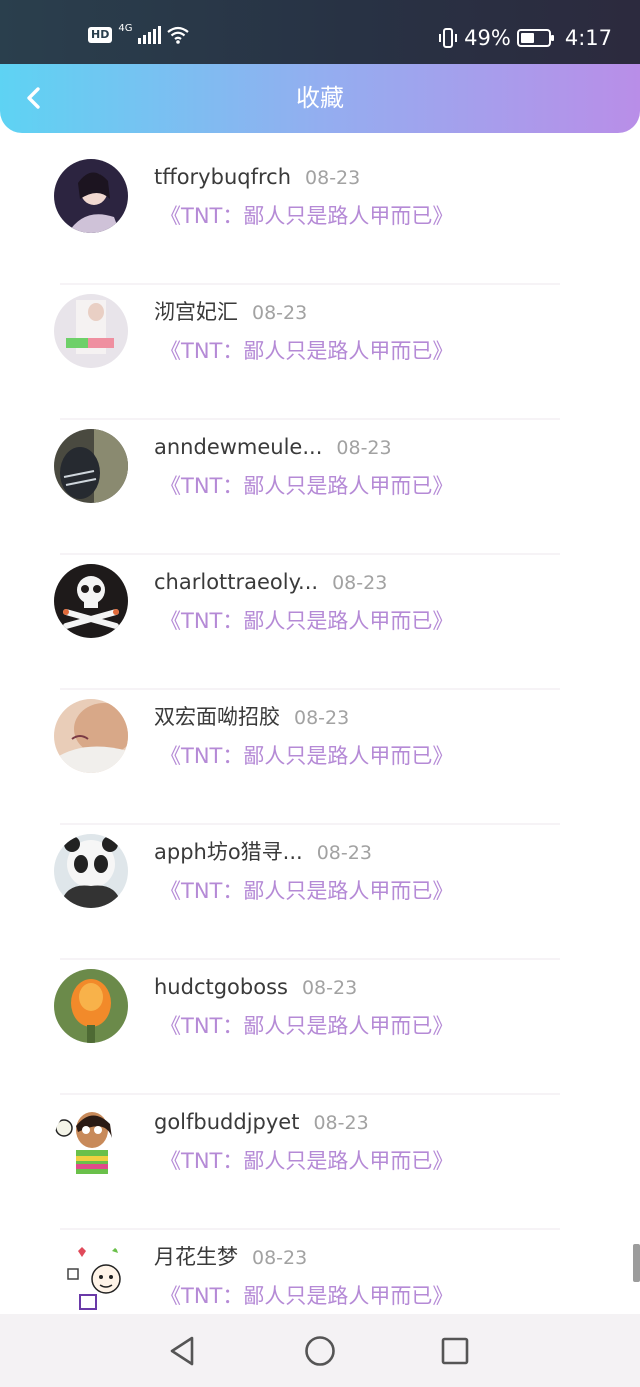 The image size is (640, 1387). What do you see at coordinates (257, 177) in the screenshot?
I see `user-name: tfforybuqfrch 08-23` at bounding box center [257, 177].